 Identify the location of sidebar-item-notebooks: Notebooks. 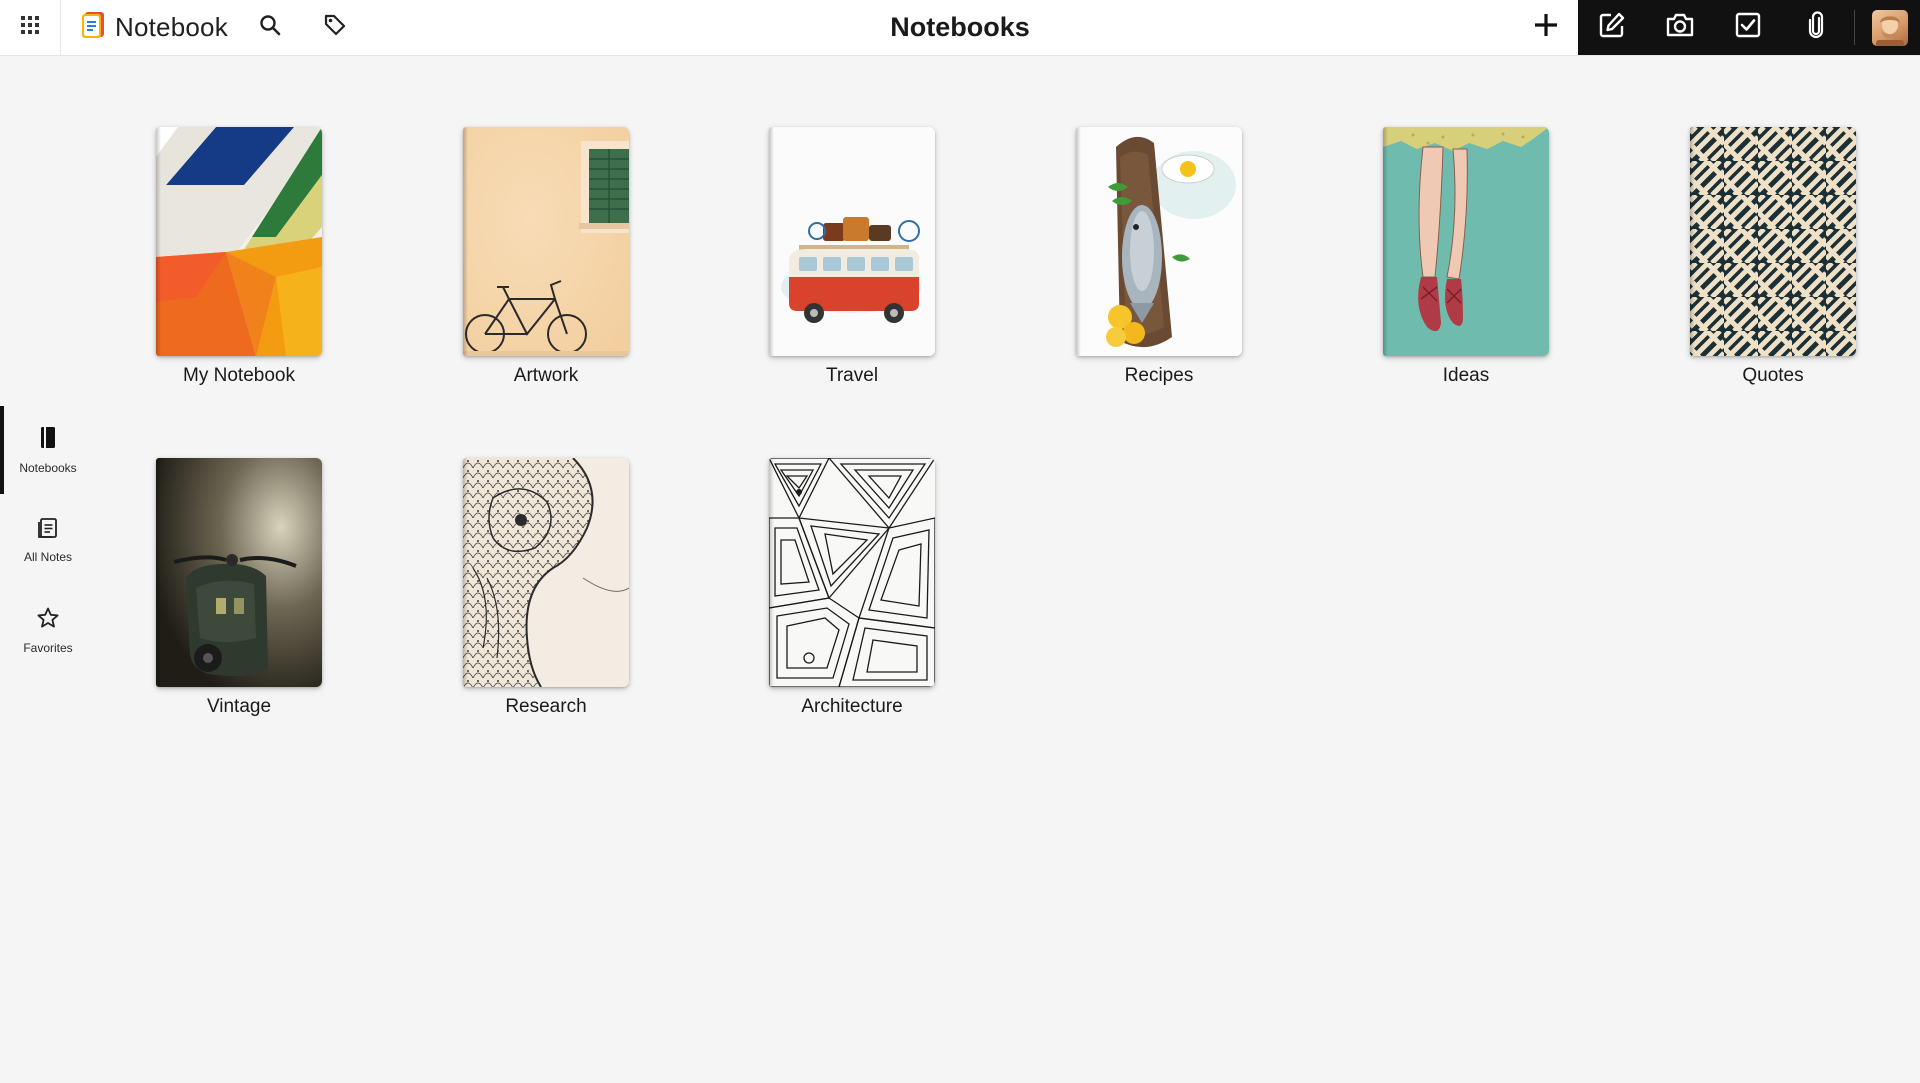
(48, 450).